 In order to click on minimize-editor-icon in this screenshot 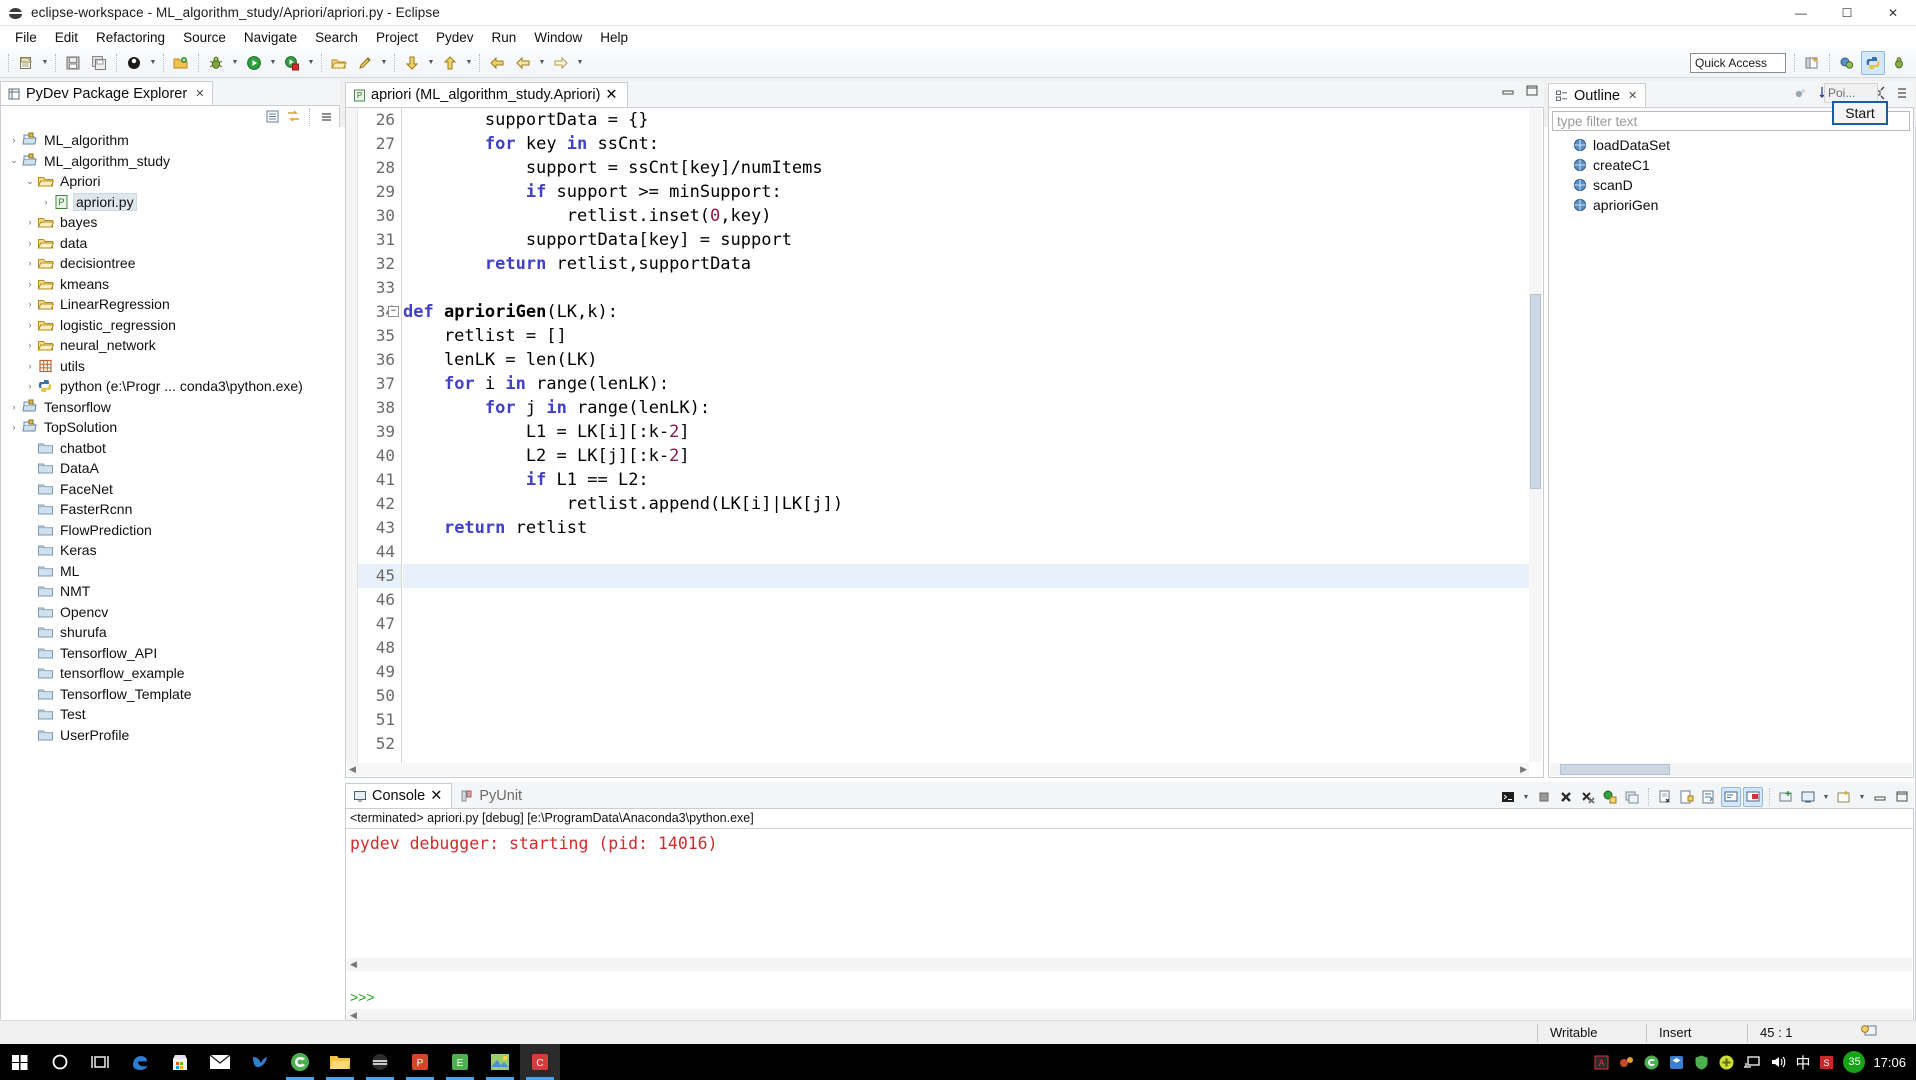, I will do `click(1508, 91)`.